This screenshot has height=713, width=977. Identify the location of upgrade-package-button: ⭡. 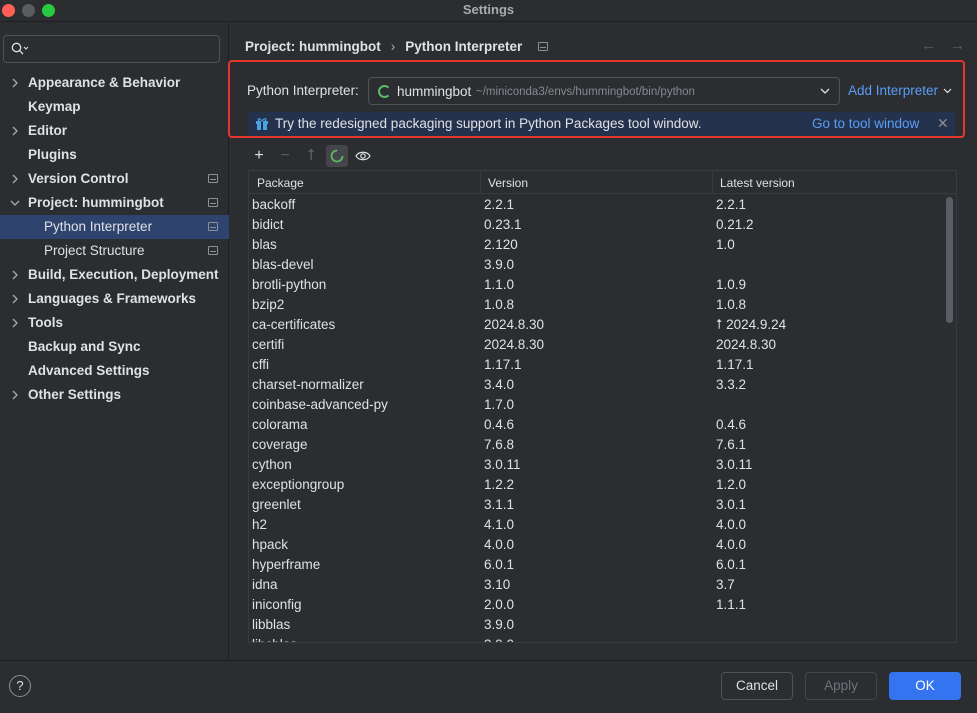
(311, 156).